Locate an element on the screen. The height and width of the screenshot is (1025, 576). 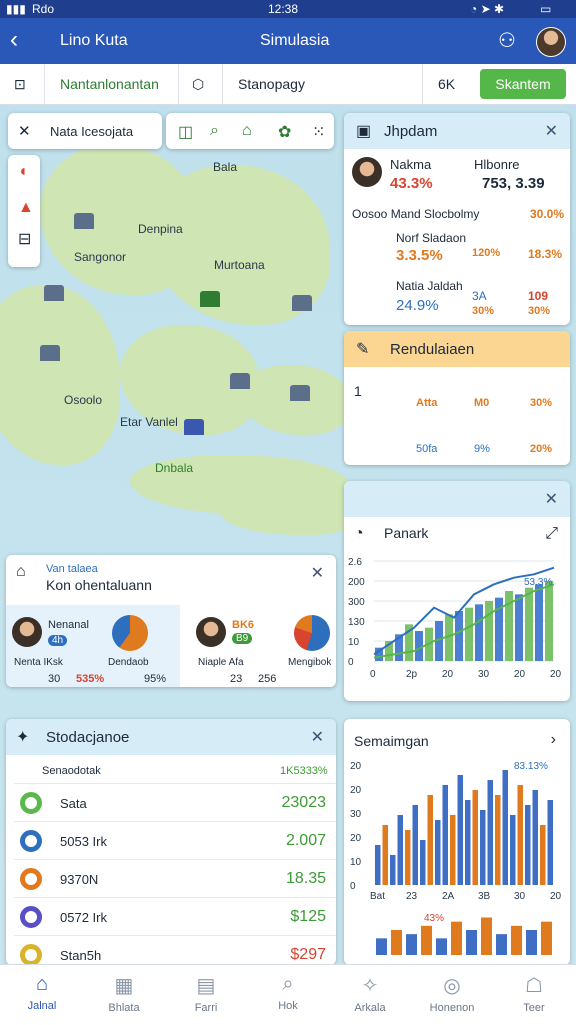
map-search: ✕ Nata Icesojata is located at coordinates (85, 131).